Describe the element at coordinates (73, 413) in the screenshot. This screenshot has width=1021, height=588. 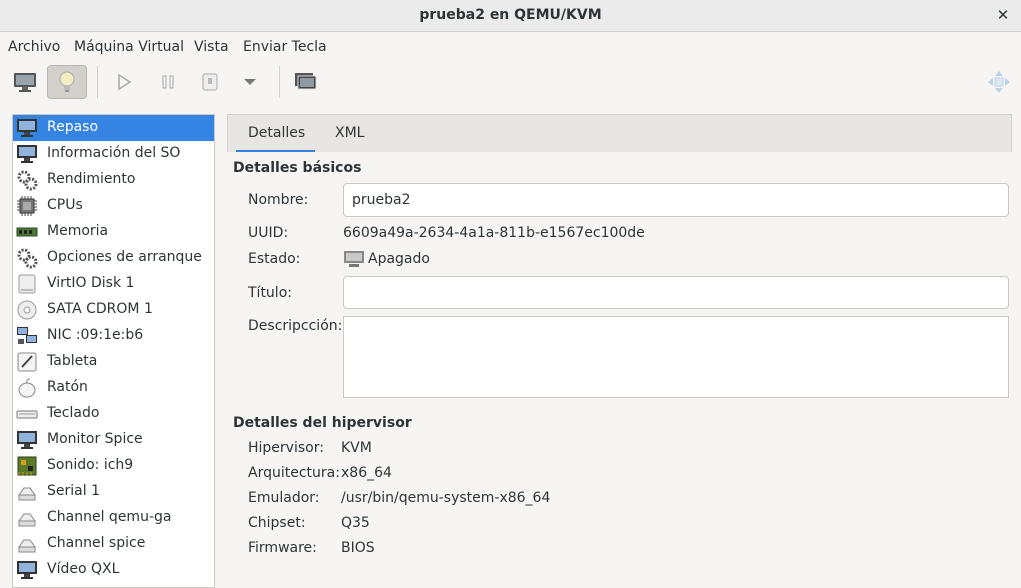
I see `sidebar-item-label: Teclado` at that location.